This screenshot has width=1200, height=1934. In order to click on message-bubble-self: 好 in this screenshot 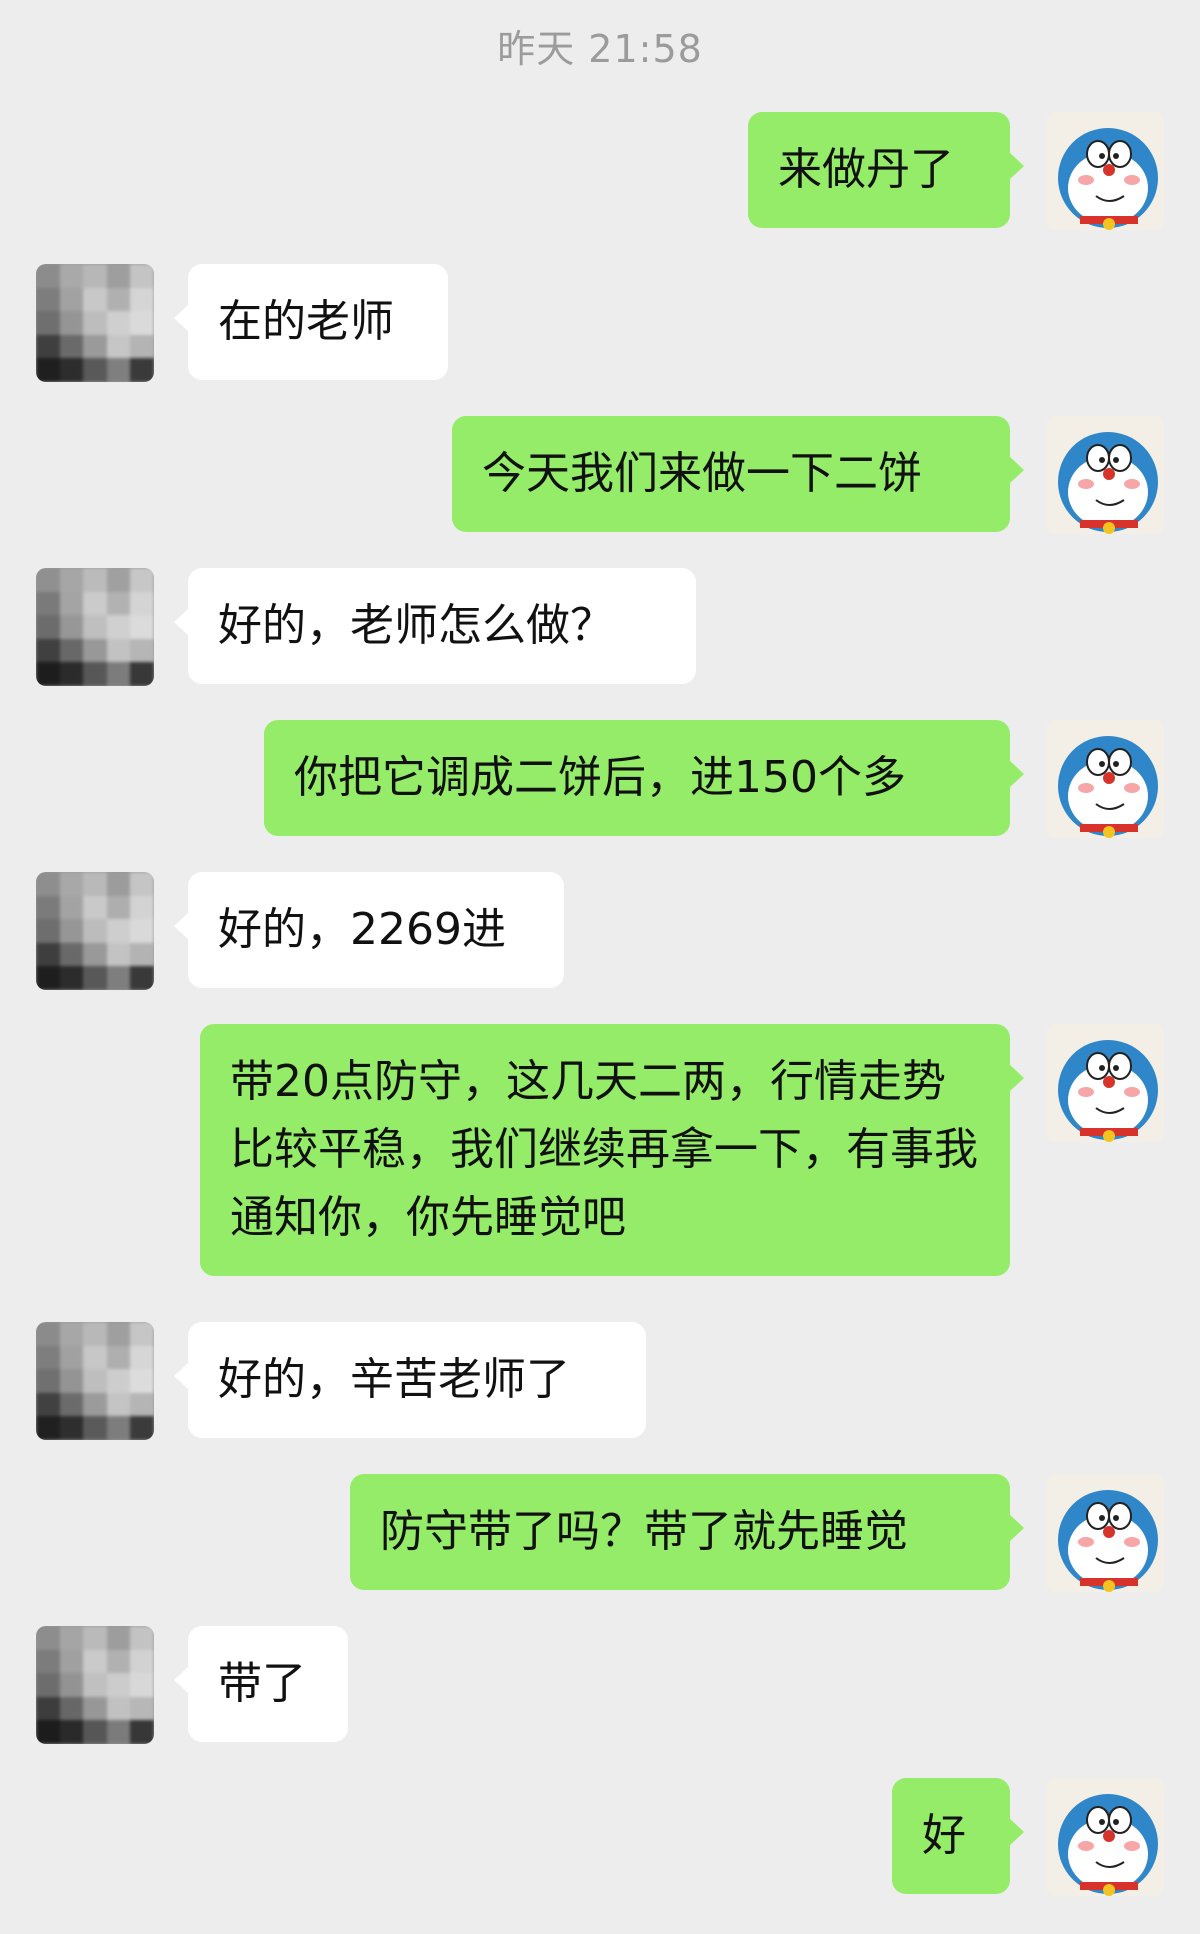, I will do `click(958, 1836)`.